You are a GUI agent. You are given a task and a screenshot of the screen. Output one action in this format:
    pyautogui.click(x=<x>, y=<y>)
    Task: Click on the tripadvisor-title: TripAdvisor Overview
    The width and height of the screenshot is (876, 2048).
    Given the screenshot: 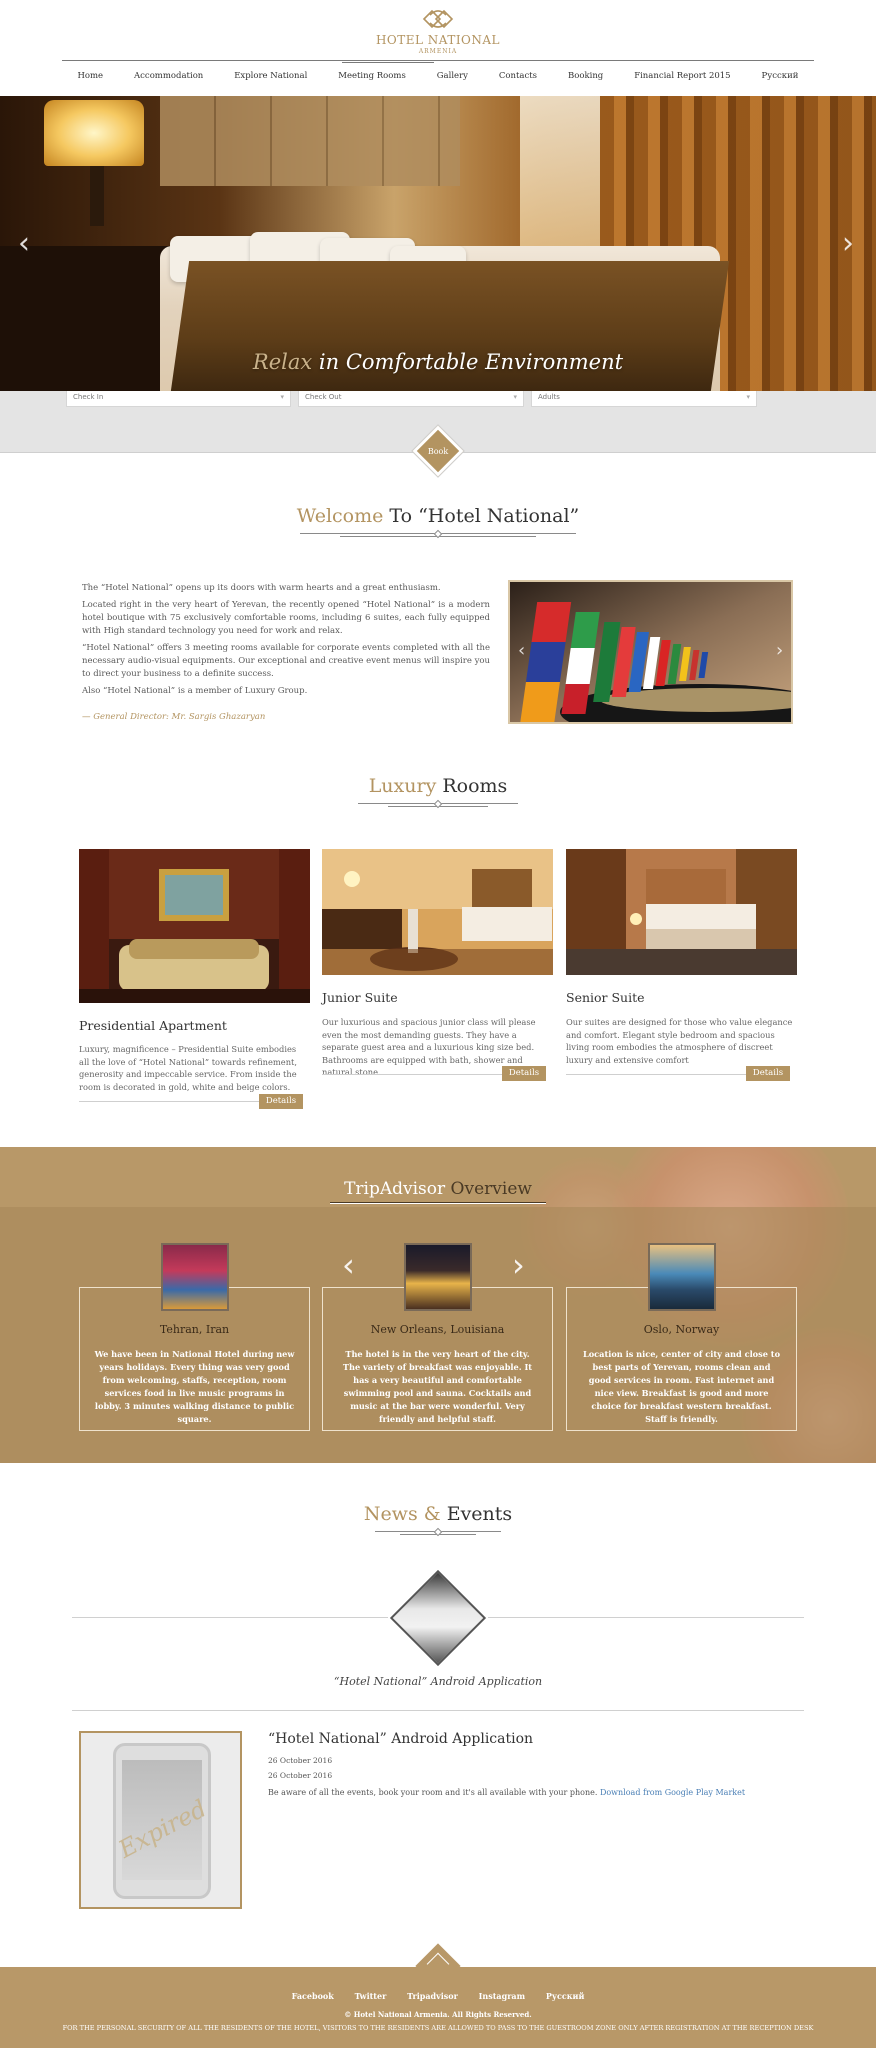 What is the action you would take?
    pyautogui.click(x=438, y=1189)
    